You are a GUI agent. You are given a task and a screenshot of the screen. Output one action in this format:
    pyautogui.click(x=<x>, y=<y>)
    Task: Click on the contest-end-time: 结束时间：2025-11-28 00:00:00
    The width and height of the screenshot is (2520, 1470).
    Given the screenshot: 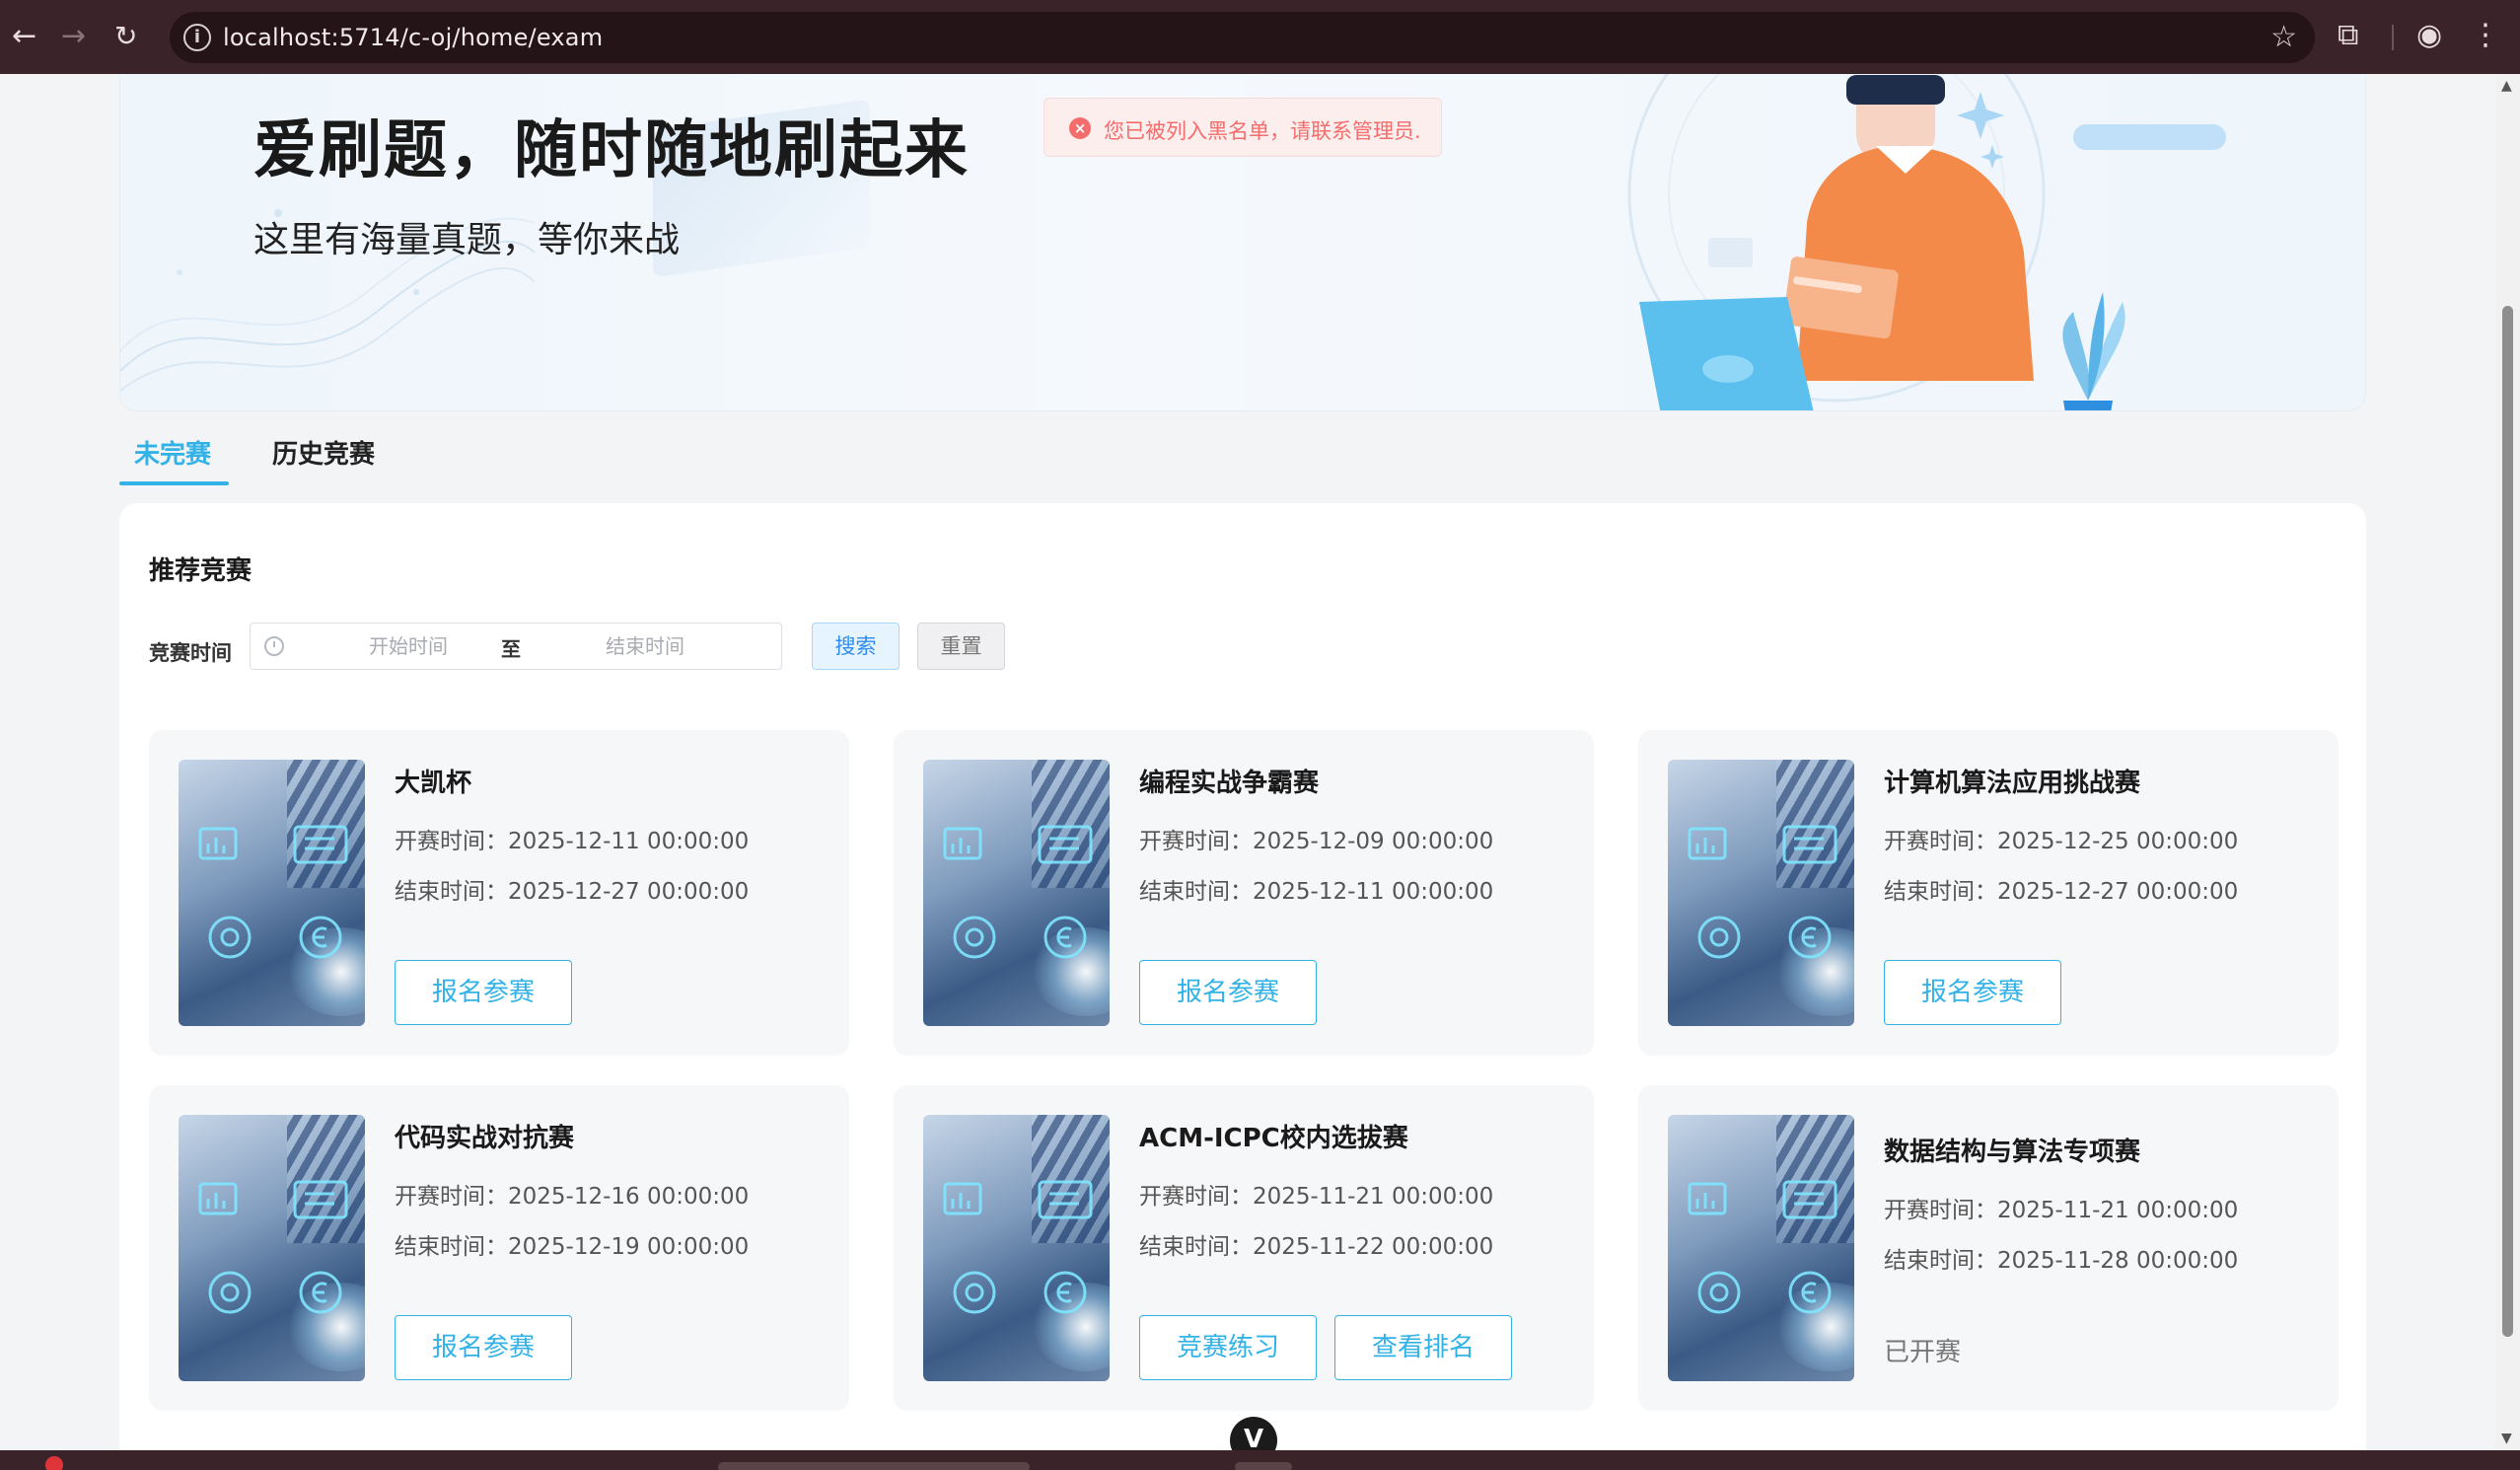 What is the action you would take?
    pyautogui.click(x=2061, y=1258)
    